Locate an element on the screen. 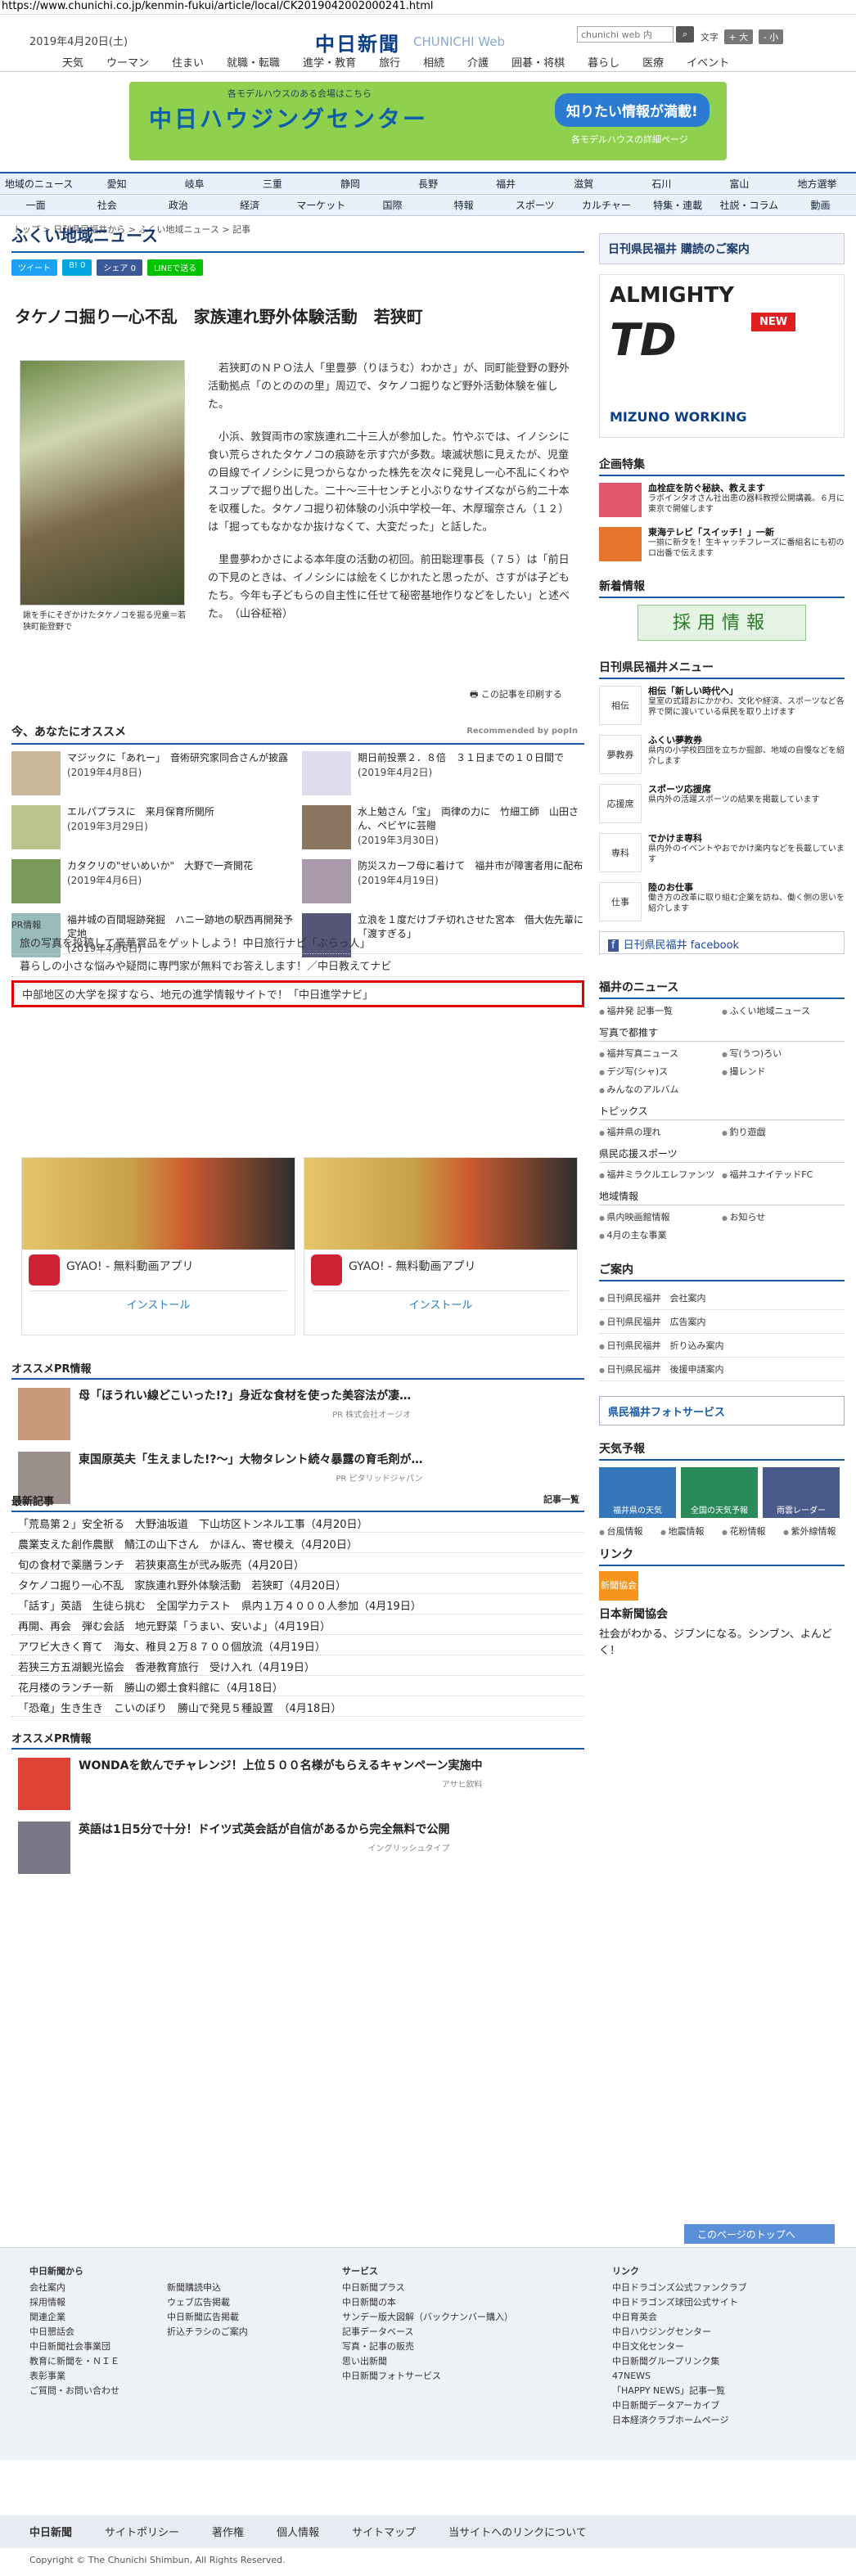 Image resolution: width=856 pixels, height=2576 pixels. weather-link: 花粉情報 is located at coordinates (753, 1531).